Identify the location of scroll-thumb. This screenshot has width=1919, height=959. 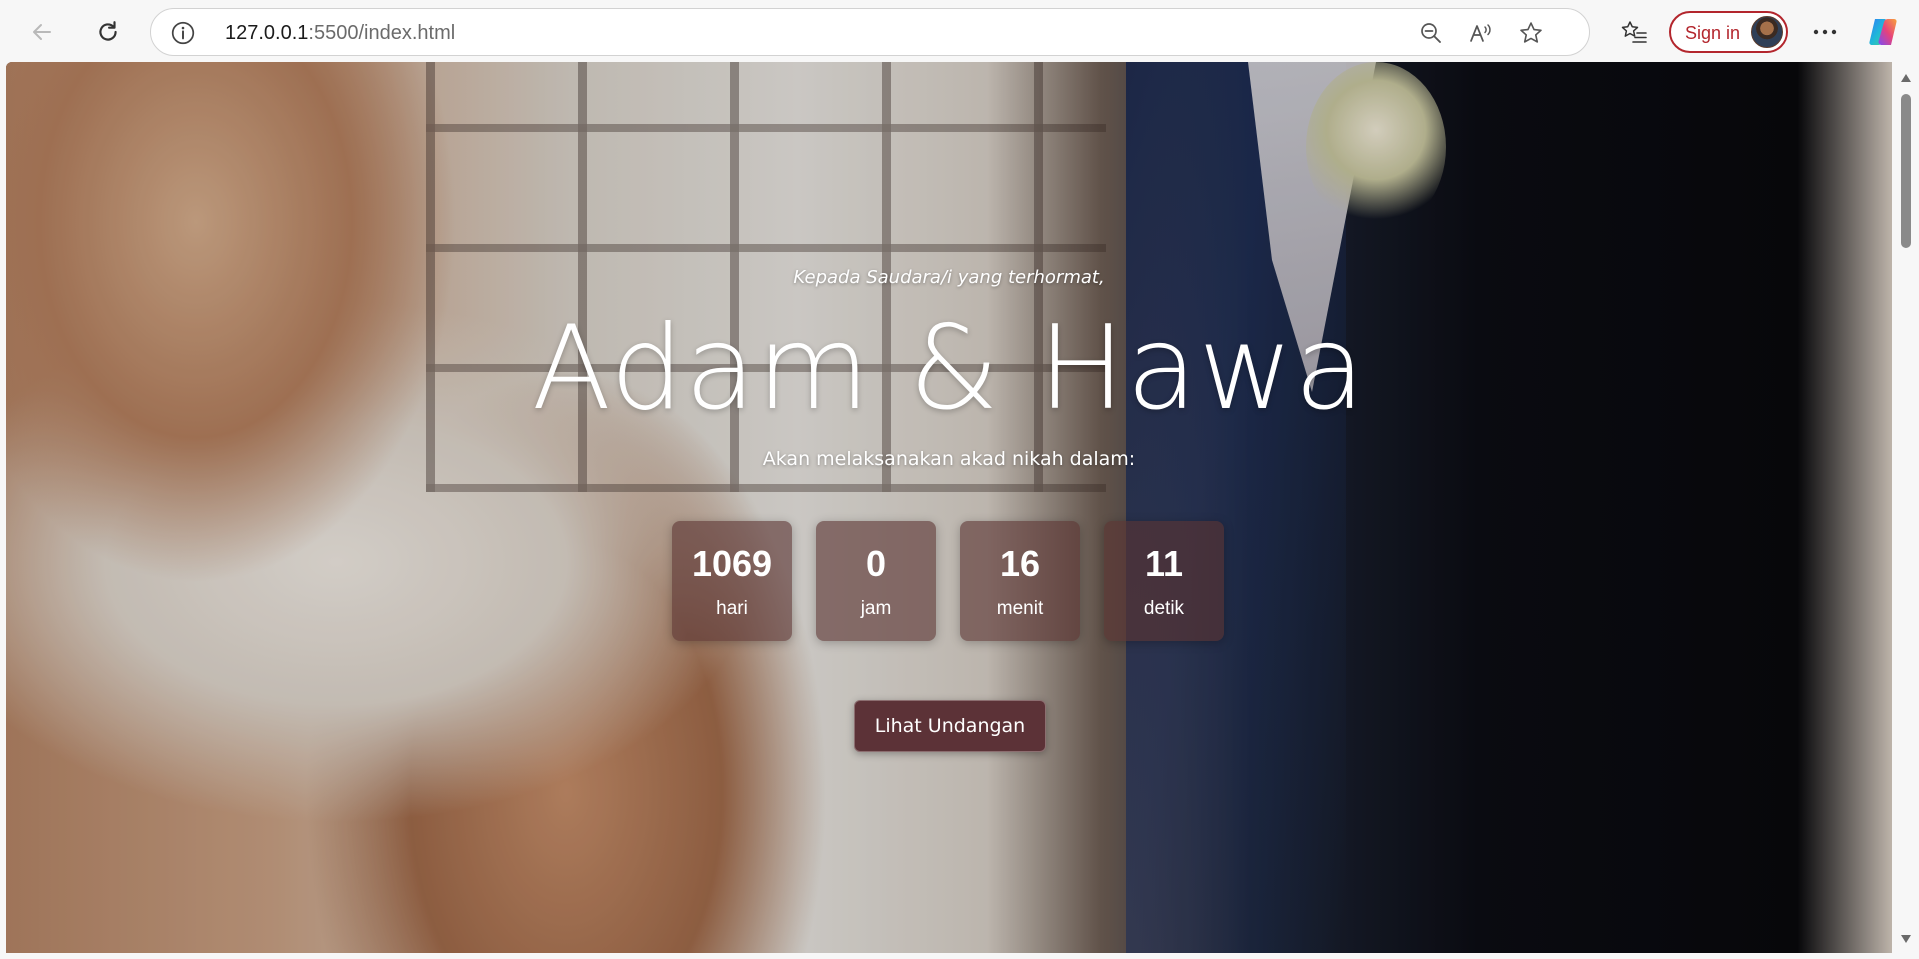
(1906, 171).